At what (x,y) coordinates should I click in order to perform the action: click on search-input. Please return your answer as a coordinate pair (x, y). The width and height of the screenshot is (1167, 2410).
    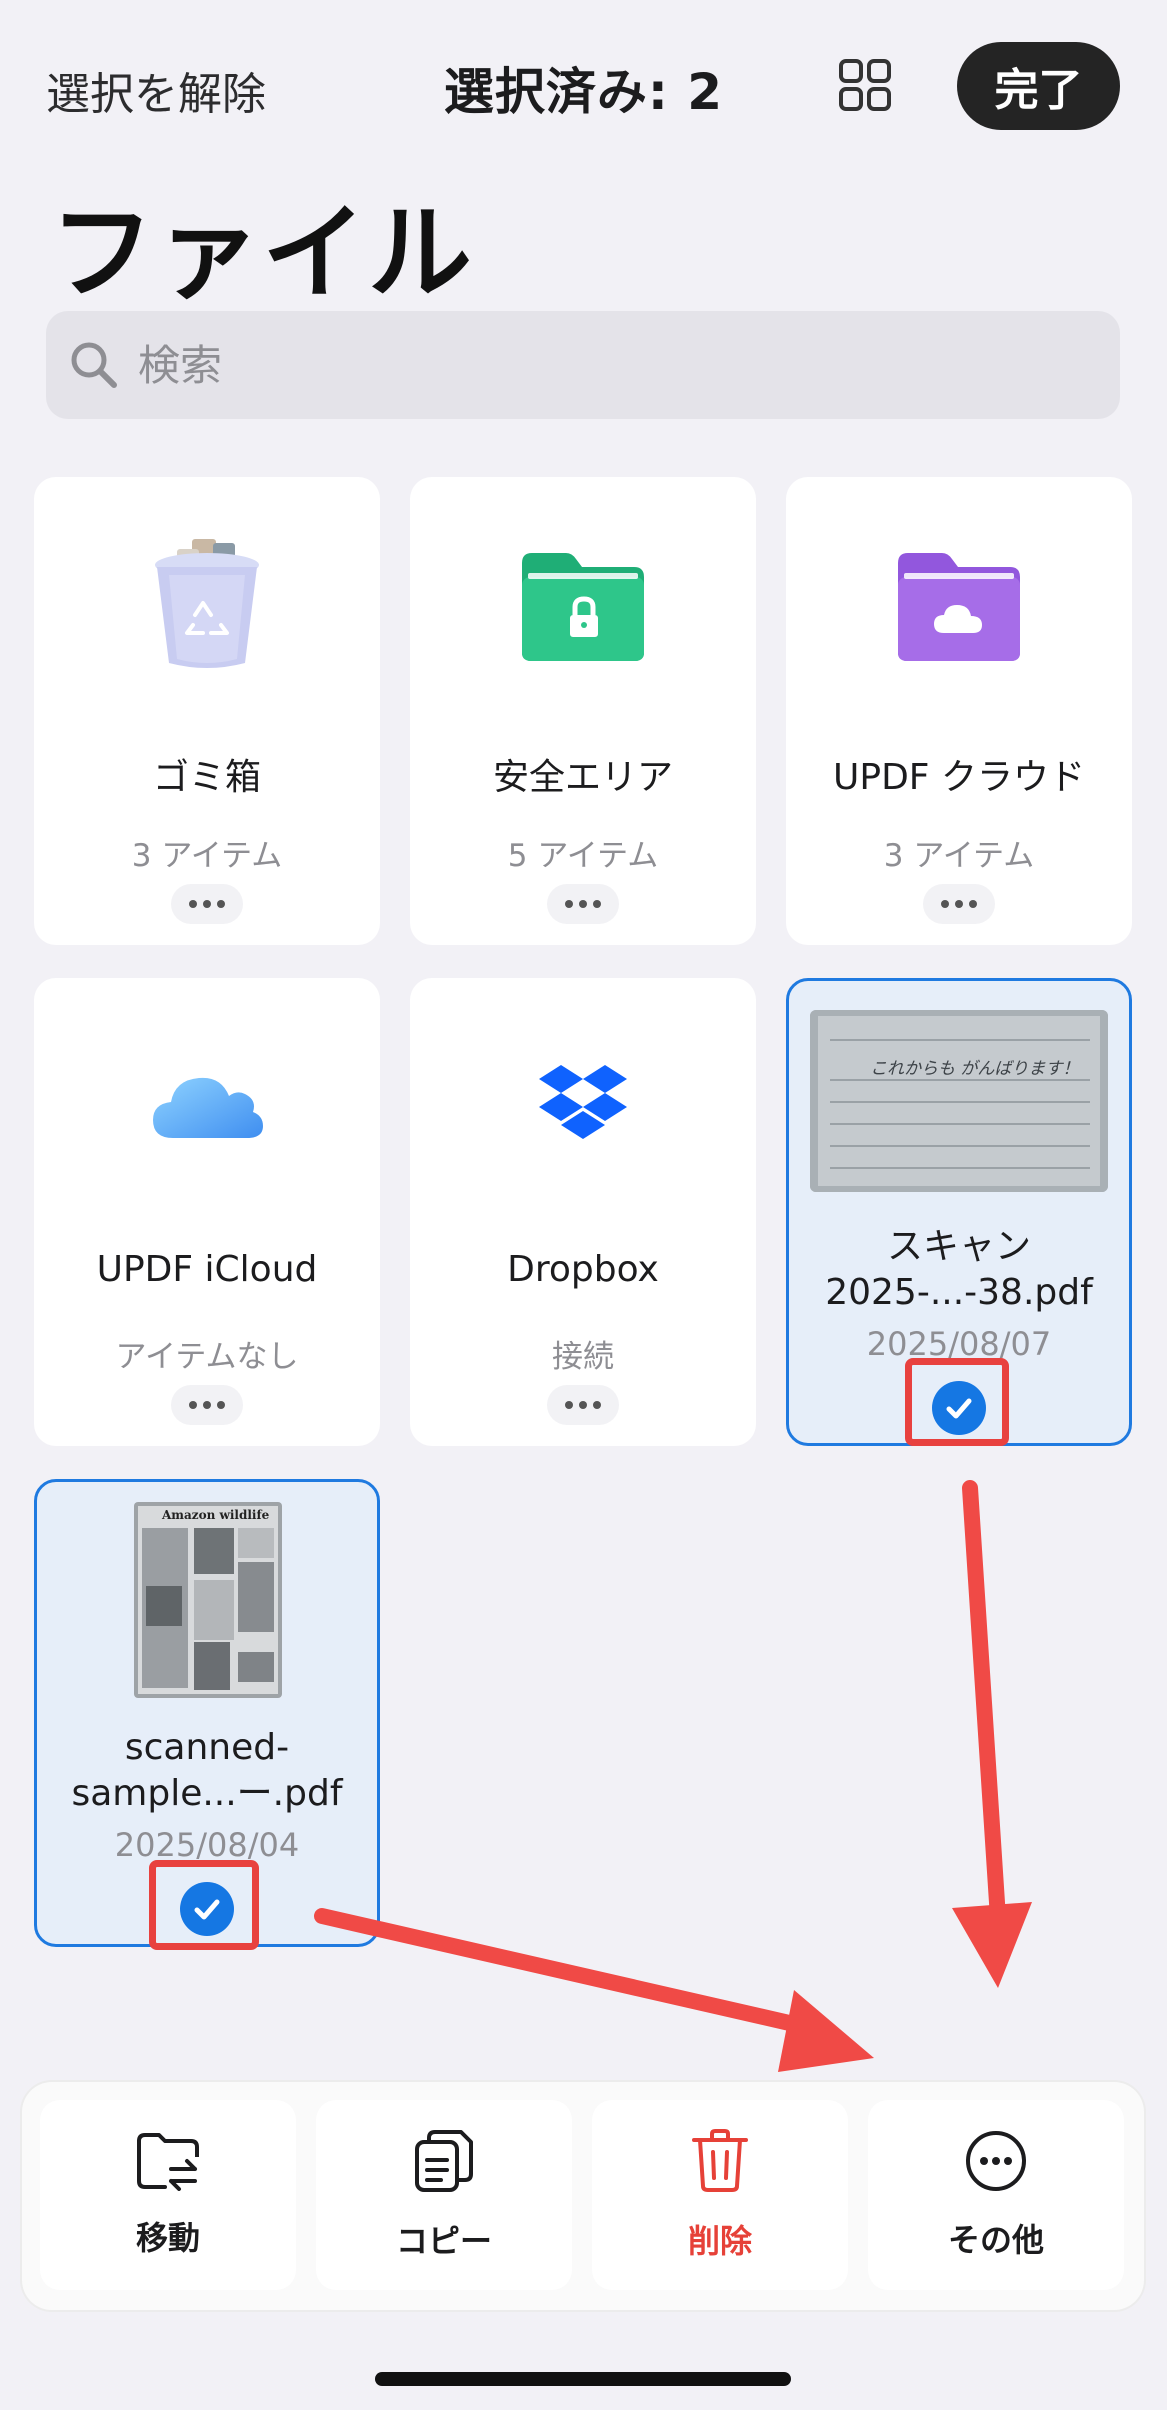
    Looking at the image, I should click on (588, 365).